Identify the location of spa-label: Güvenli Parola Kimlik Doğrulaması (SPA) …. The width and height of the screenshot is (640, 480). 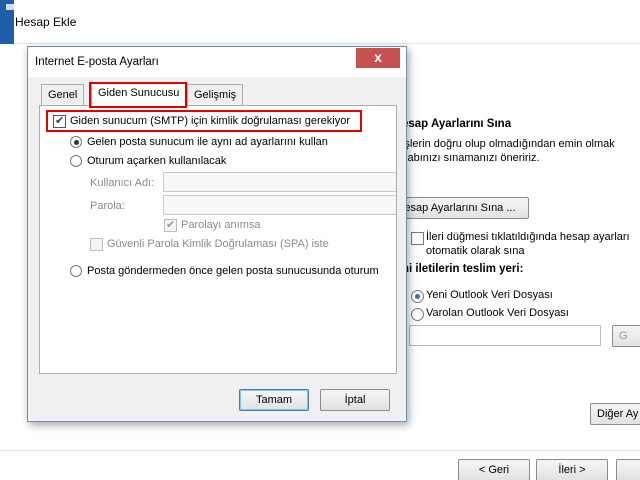
(218, 244).